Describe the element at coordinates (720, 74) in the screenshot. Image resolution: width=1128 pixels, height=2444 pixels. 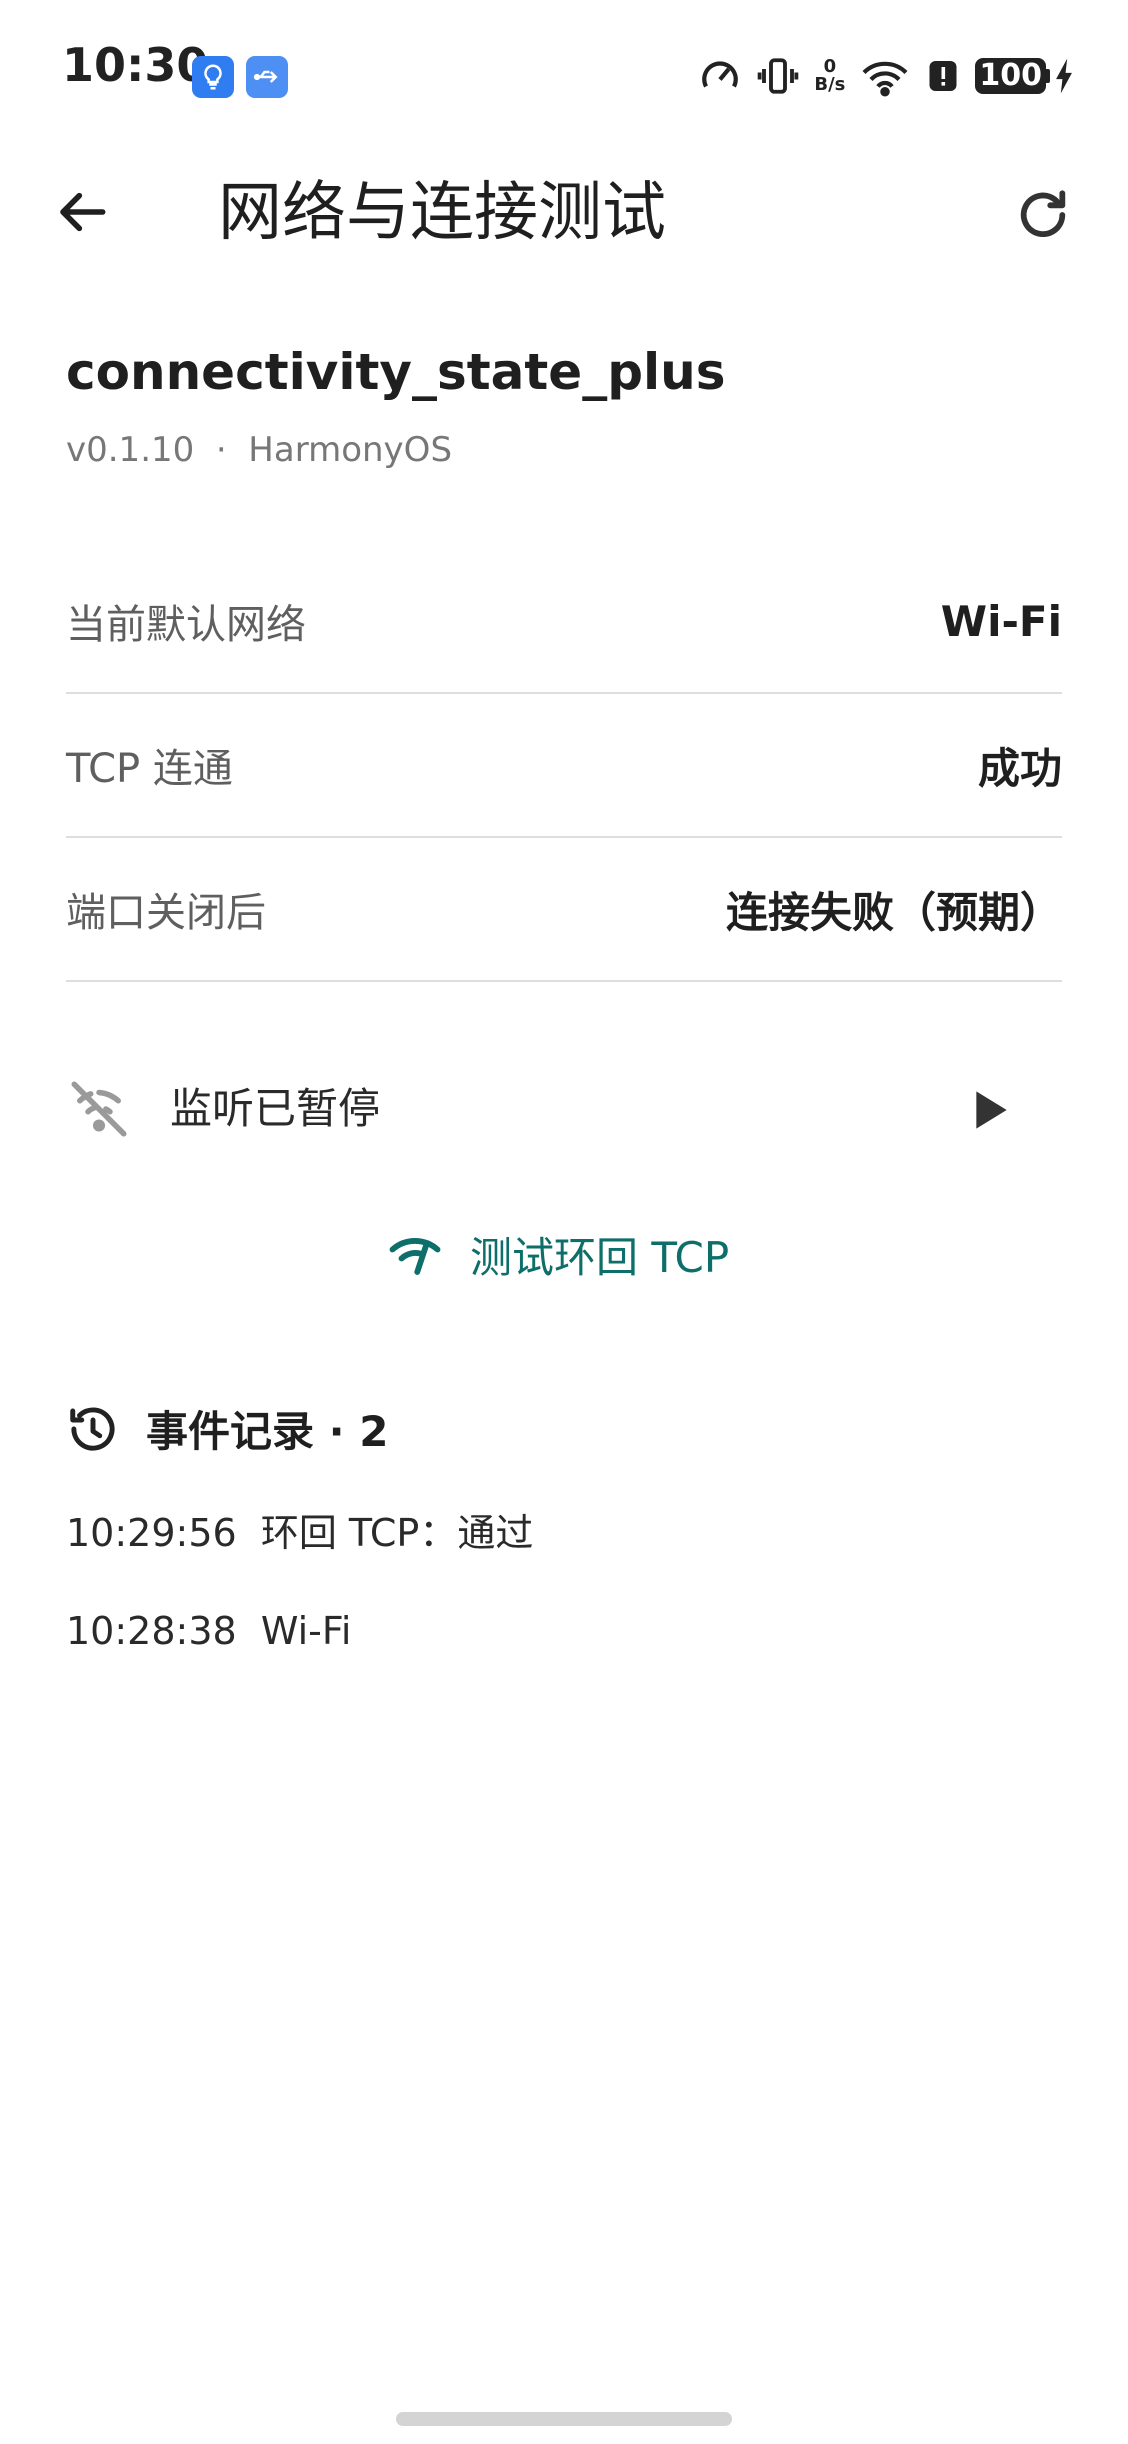
I see `speedometer-icon` at that location.